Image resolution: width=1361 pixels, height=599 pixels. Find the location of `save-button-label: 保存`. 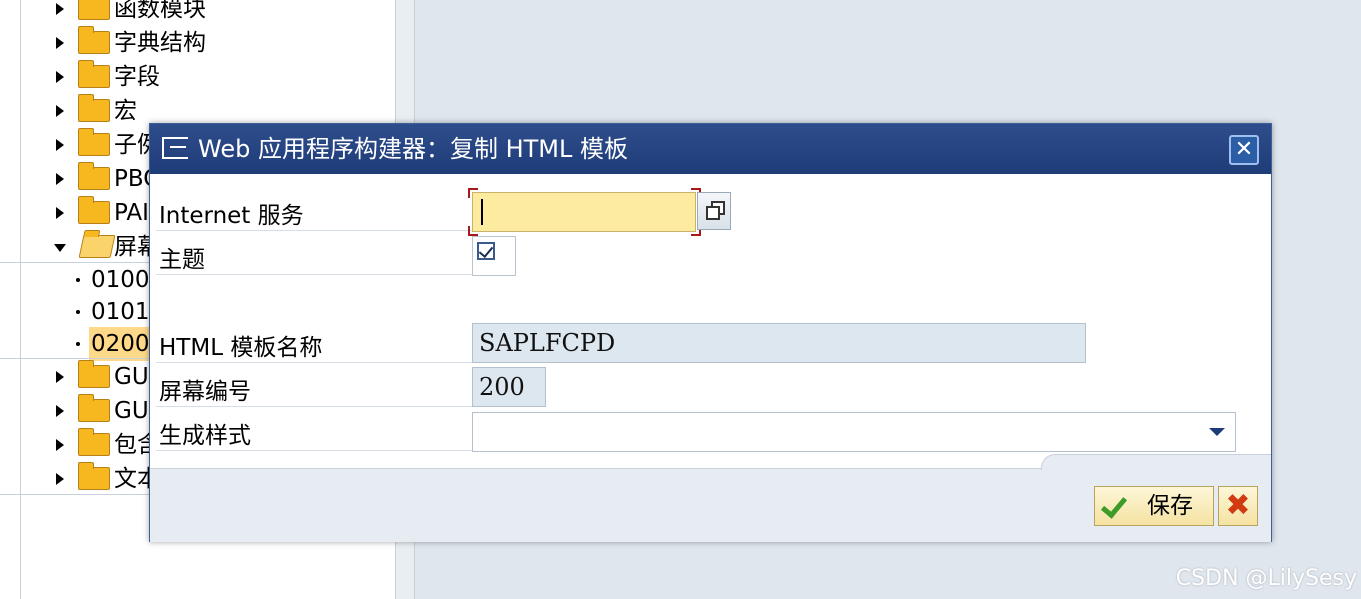

save-button-label: 保存 is located at coordinates (1170, 506).